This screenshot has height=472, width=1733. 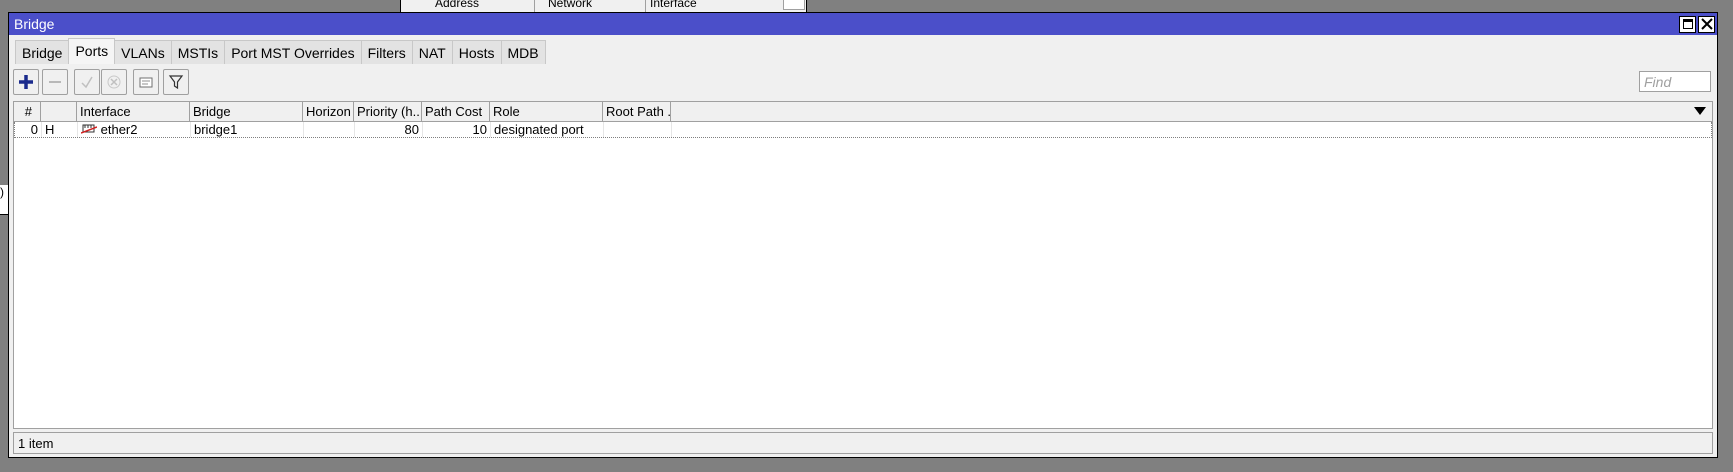 What do you see at coordinates (673, 5) in the screenshot?
I see `bg-column-interface: Interface` at bounding box center [673, 5].